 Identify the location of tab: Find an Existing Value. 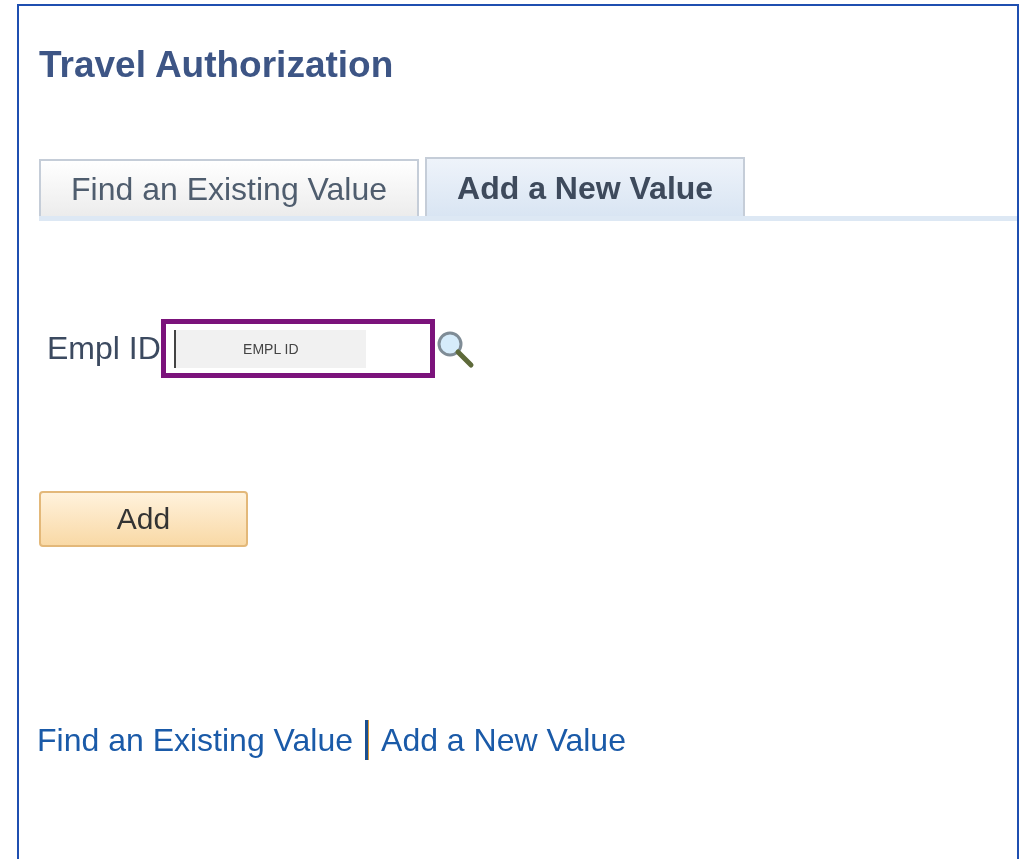
(229, 187).